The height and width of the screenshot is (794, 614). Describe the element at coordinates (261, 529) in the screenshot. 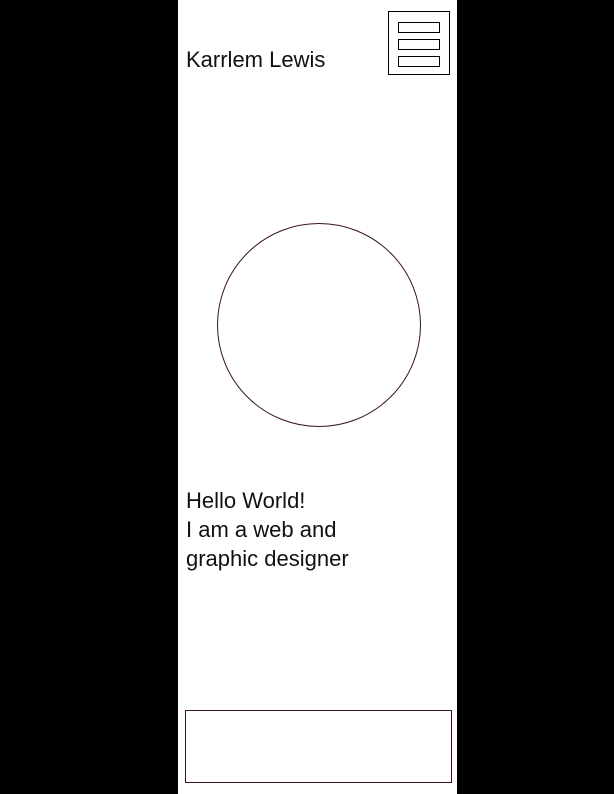

I see `intro-line-role: I am a web and` at that location.